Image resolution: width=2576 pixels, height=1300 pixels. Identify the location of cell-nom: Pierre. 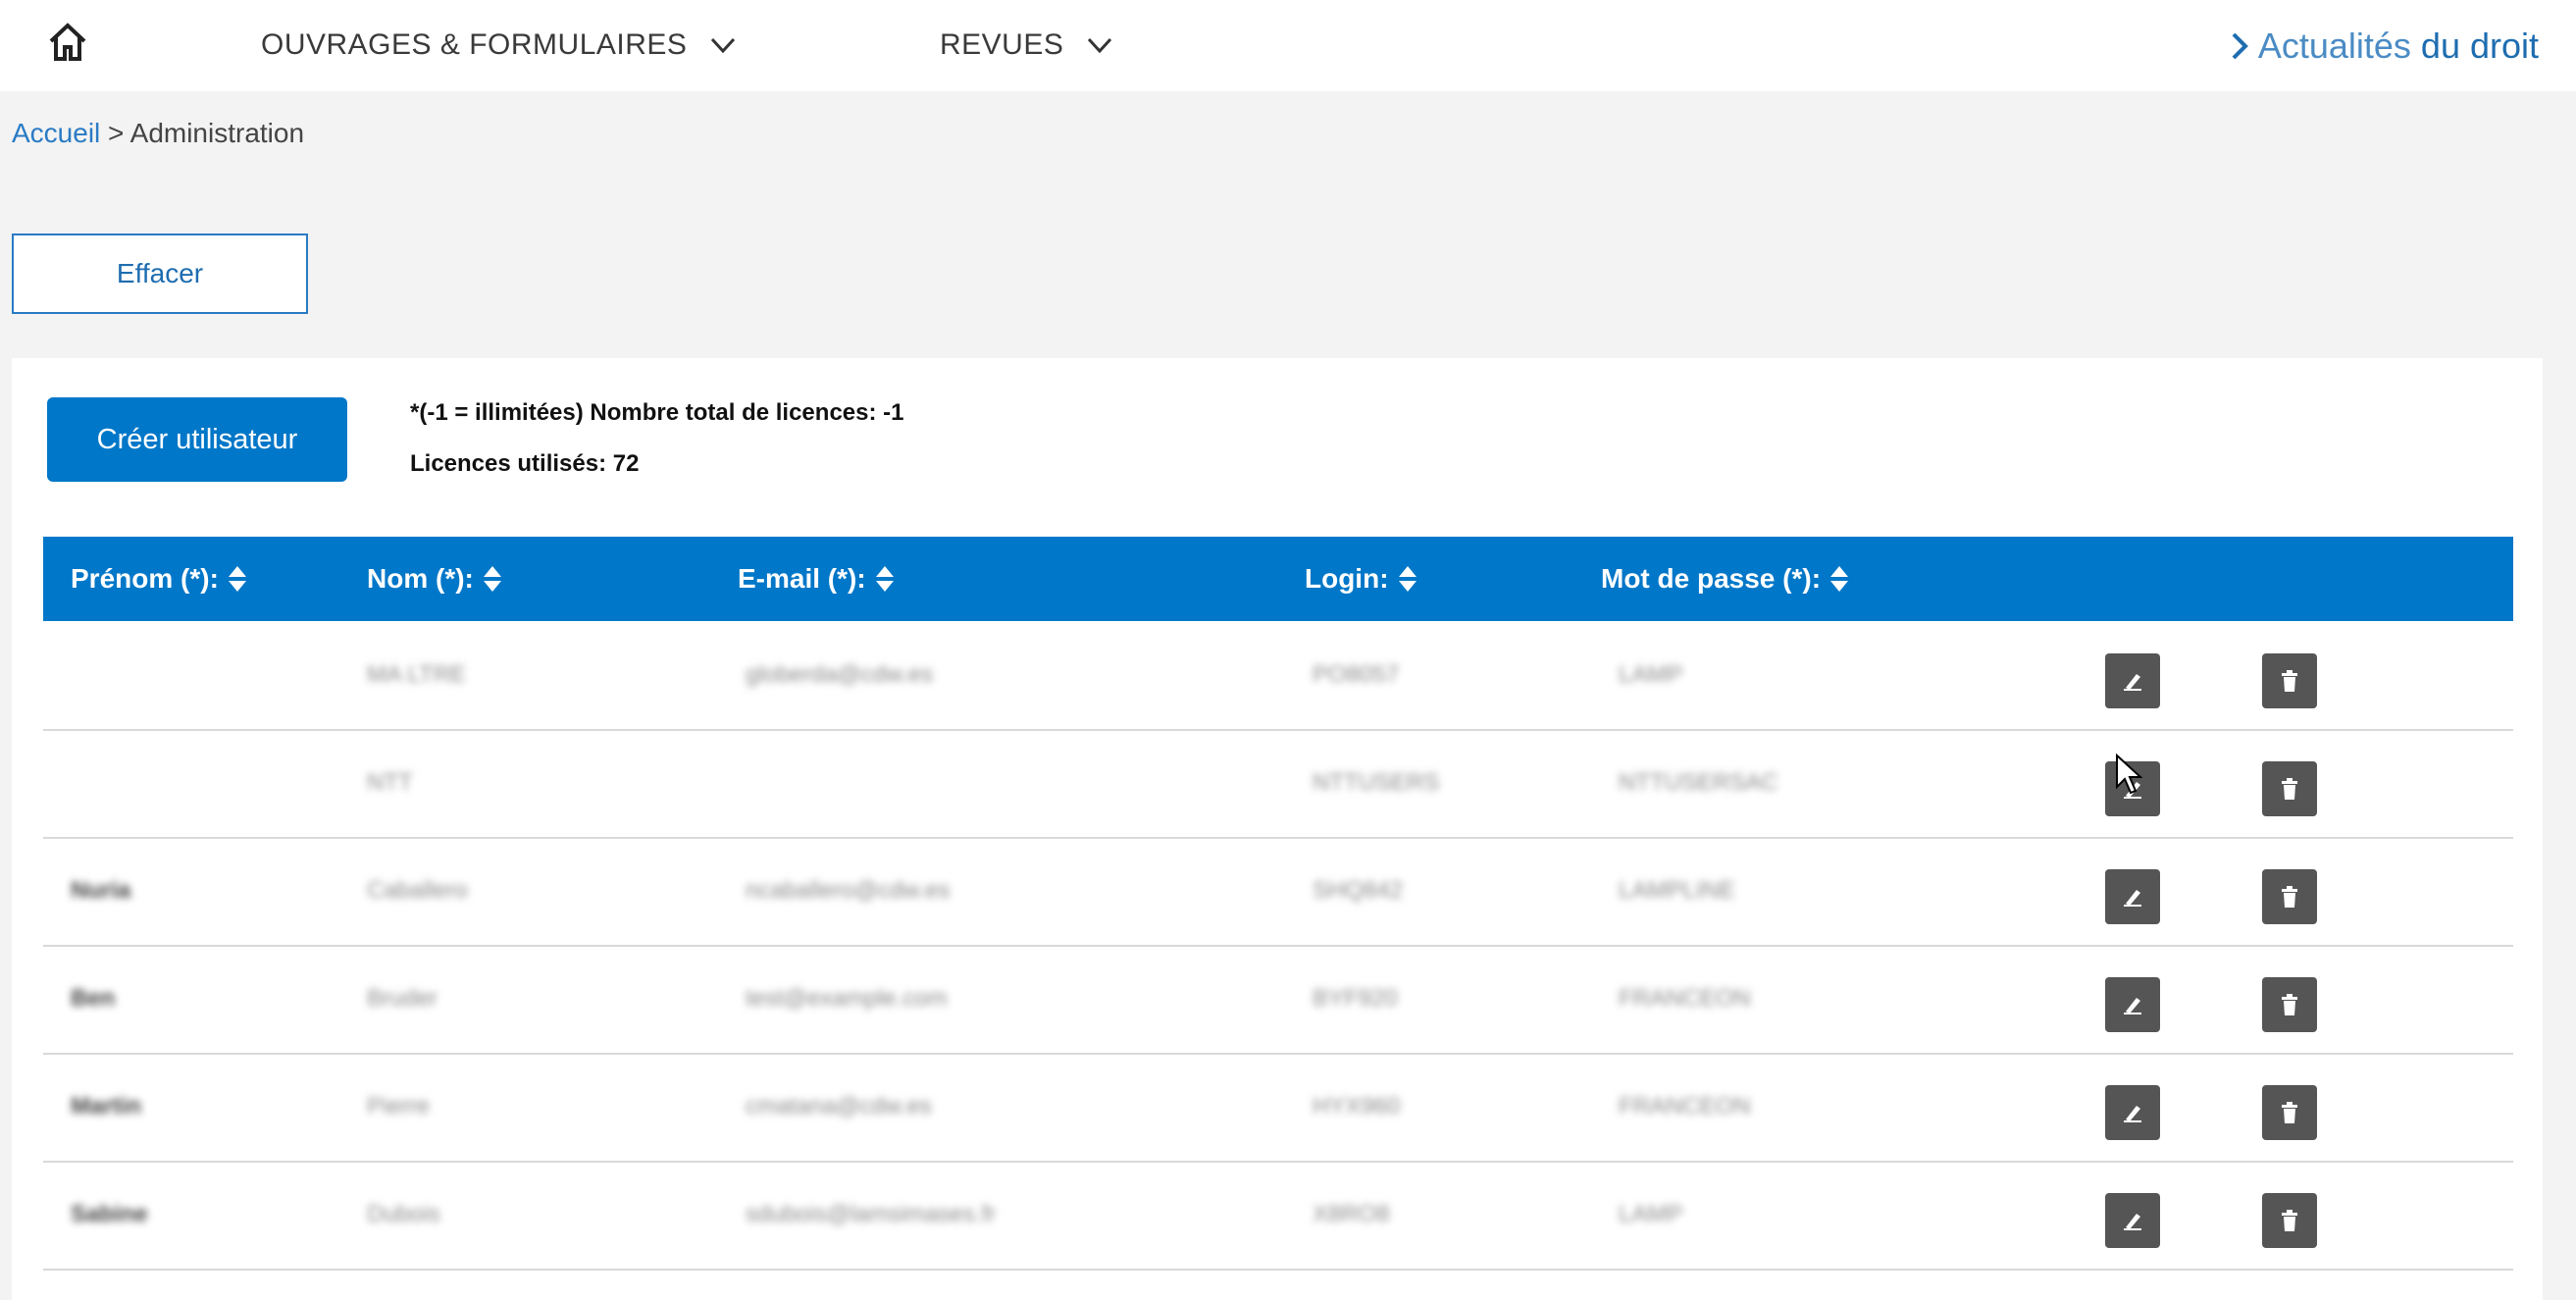
(399, 1106).